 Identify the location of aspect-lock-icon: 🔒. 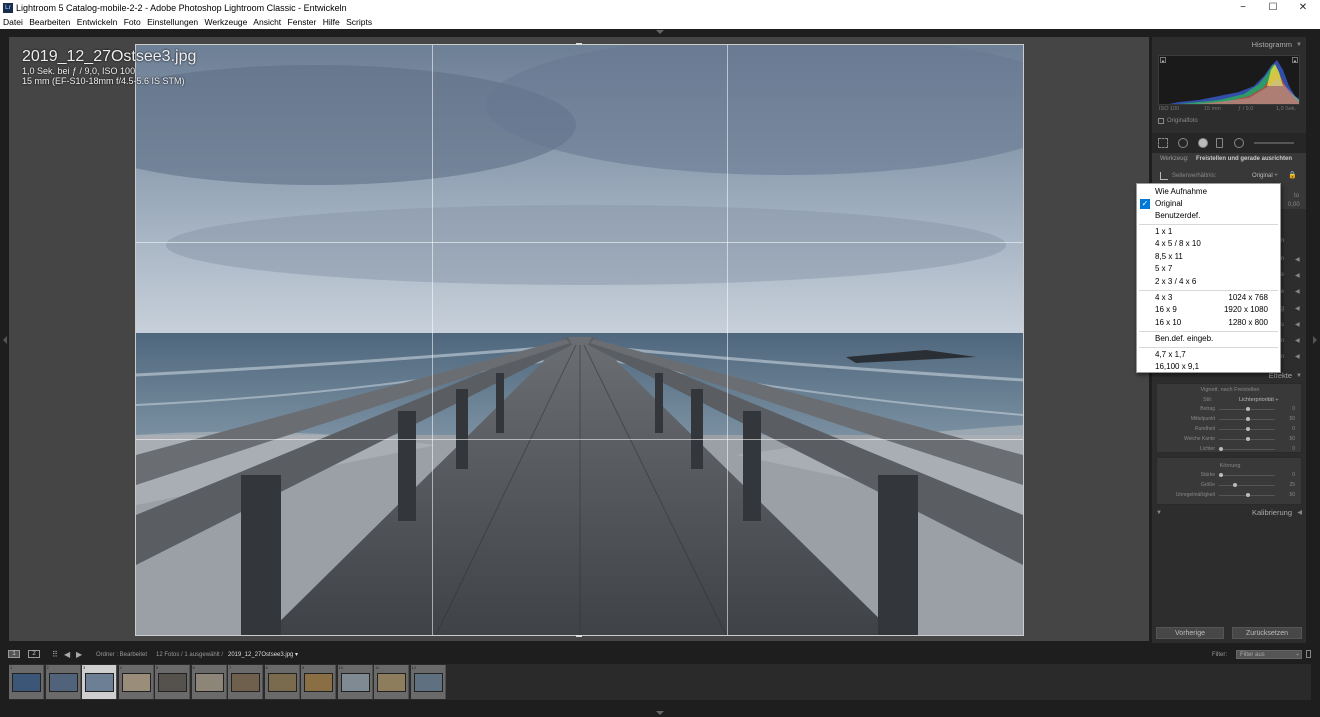
(1292, 175).